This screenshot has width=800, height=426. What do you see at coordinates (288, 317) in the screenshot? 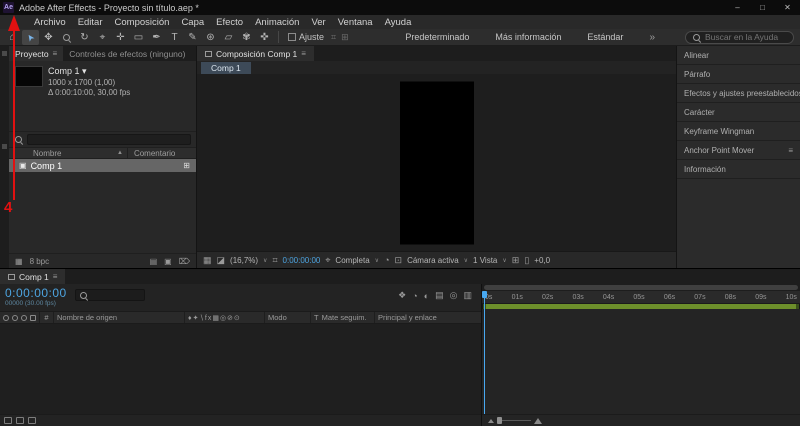
I see `column-mode: Modo` at bounding box center [288, 317].